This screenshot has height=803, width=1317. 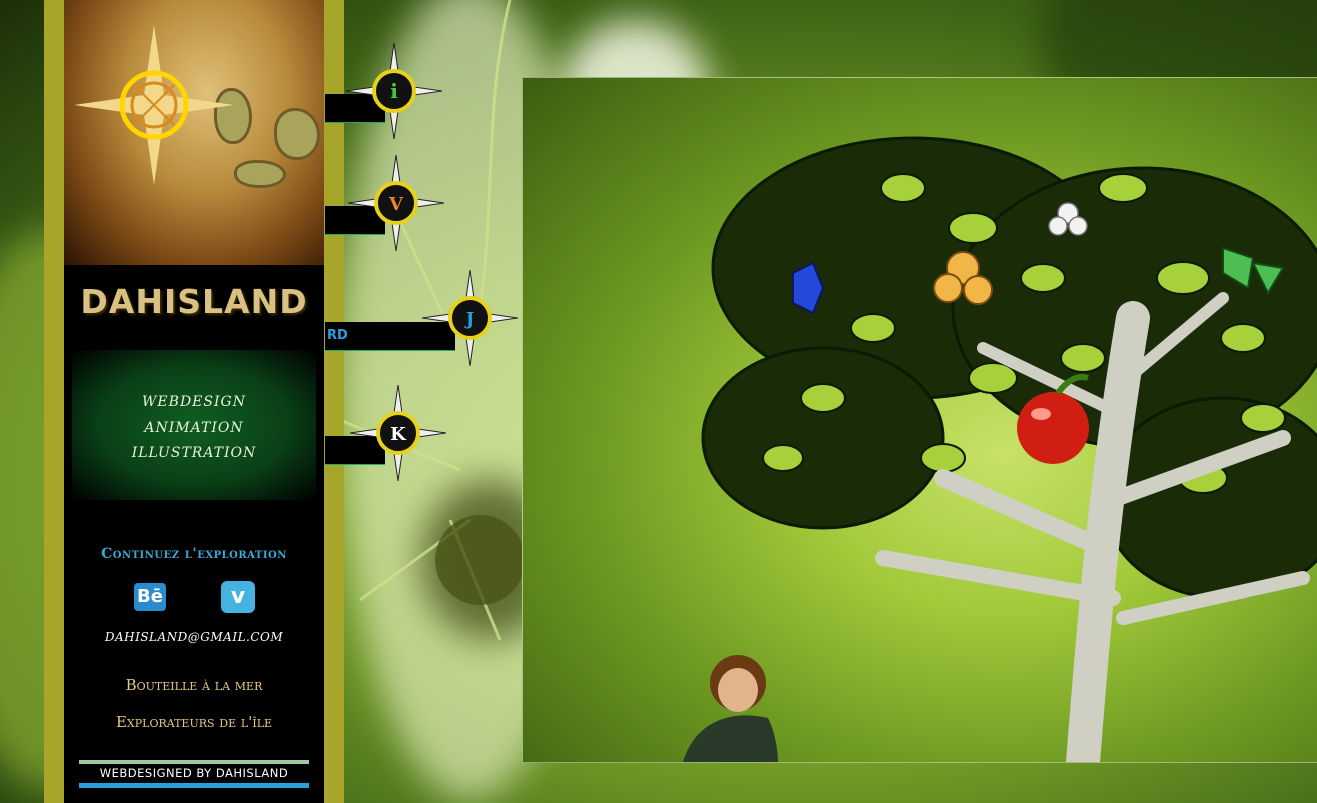 I want to click on sidebar-border-left, so click(x=54, y=401).